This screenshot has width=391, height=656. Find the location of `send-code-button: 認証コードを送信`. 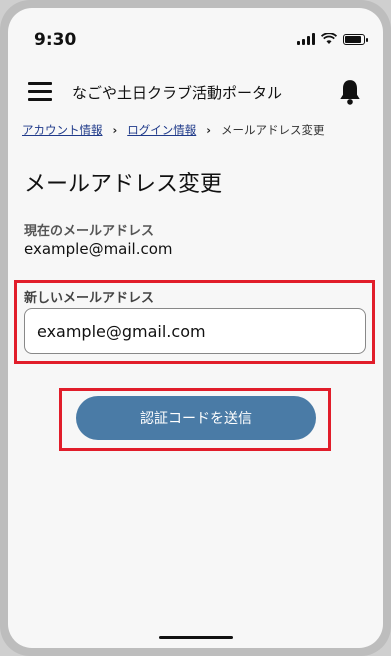

send-code-button: 認証コードを送信 is located at coordinates (196, 418).